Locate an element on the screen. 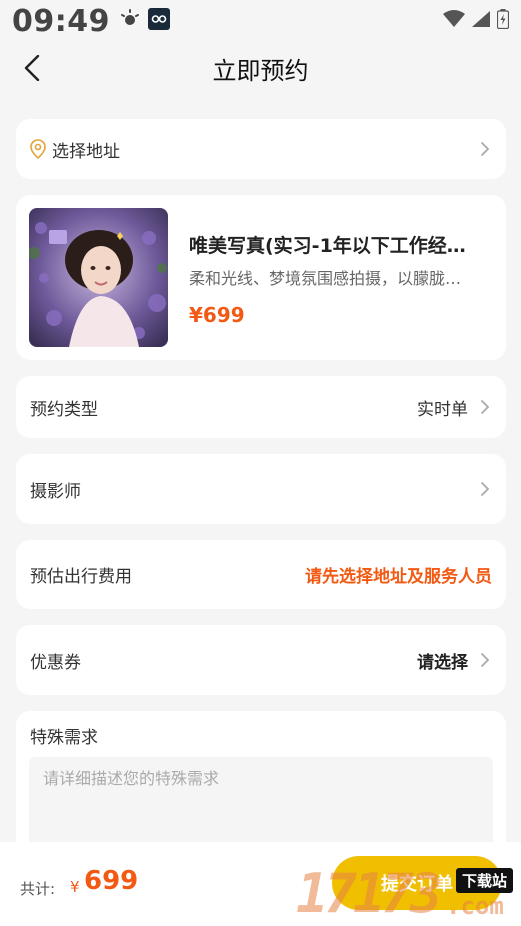 The width and height of the screenshot is (521, 926). travel-fee-row: 预估出行费用 请先选择地址及服务人员 is located at coordinates (261, 574).